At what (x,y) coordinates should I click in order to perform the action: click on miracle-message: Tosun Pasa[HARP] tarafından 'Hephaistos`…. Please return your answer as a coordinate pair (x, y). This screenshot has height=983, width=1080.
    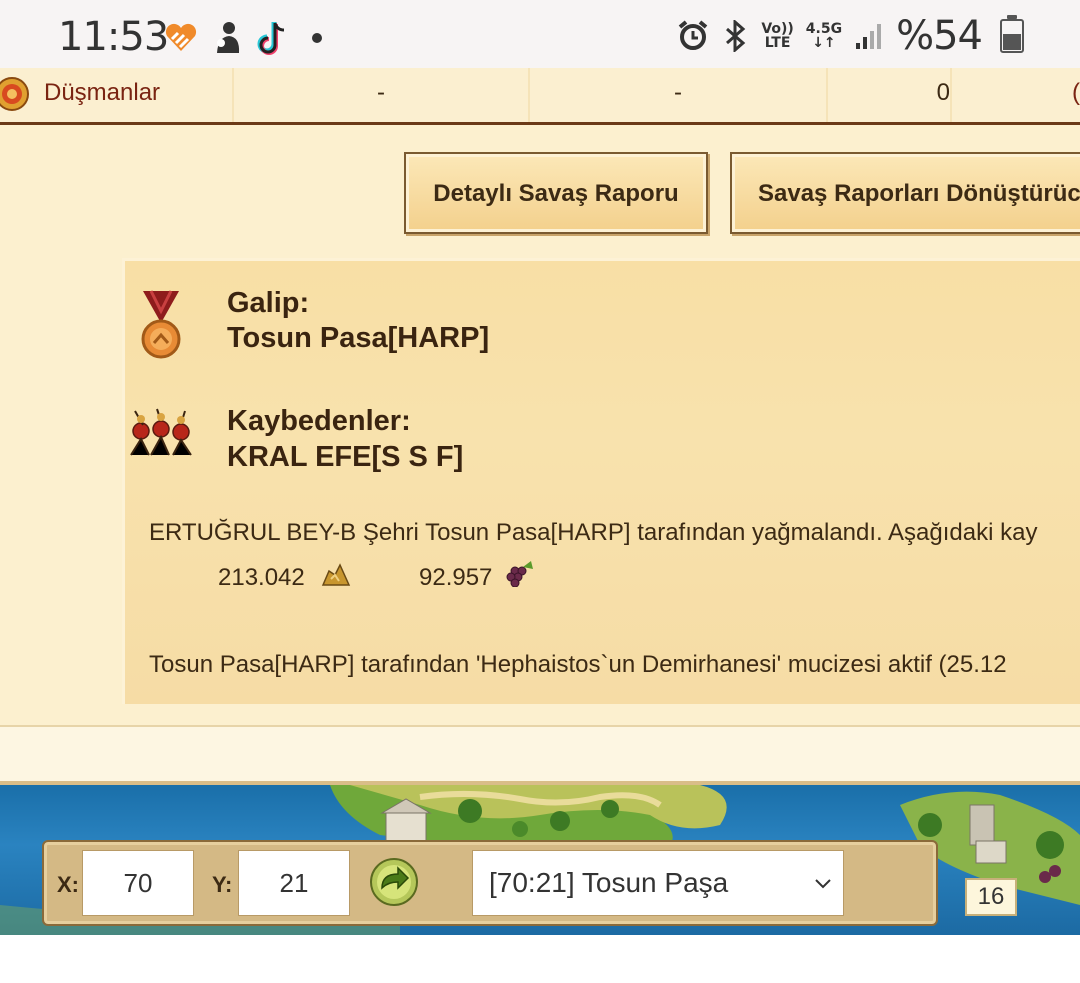
    Looking at the image, I should click on (578, 664).